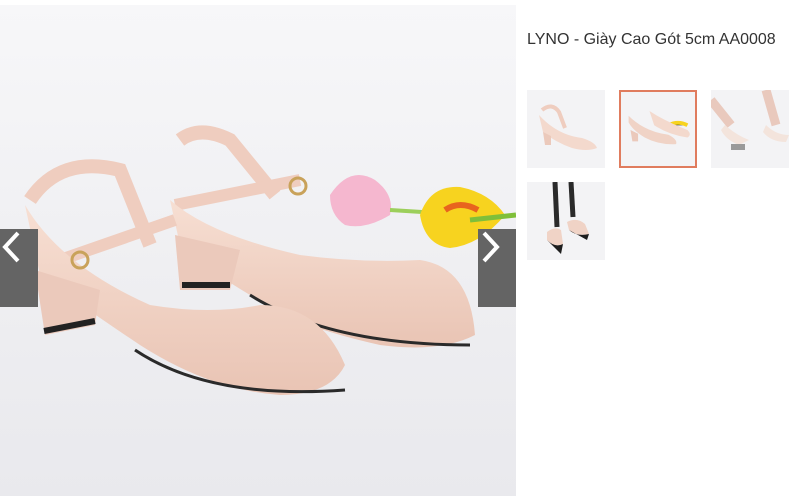 The width and height of the screenshot is (804, 496). Describe the element at coordinates (568, 218) in the screenshot. I see `shoe-black-worn-thumbnail-icon` at that location.